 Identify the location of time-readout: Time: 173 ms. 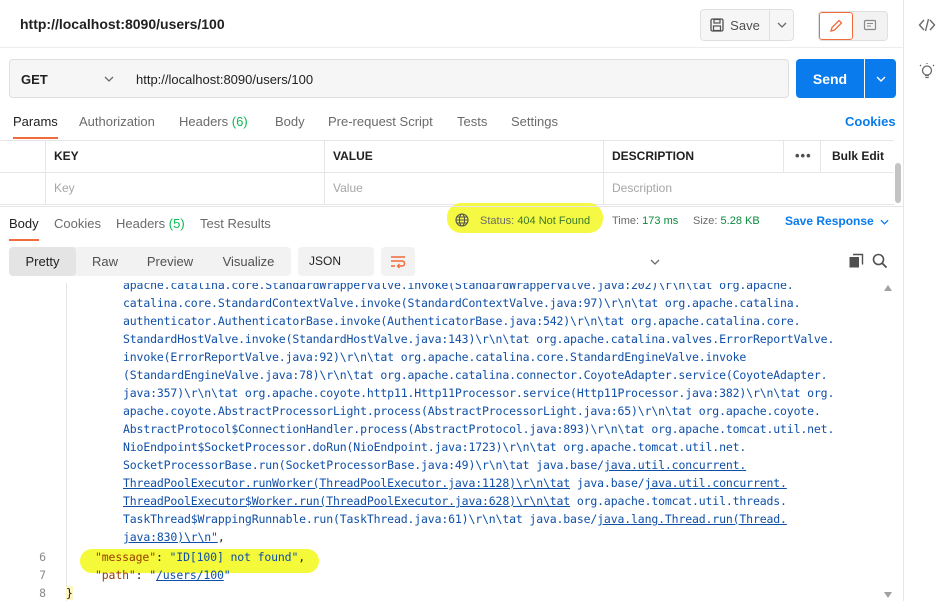
(645, 221).